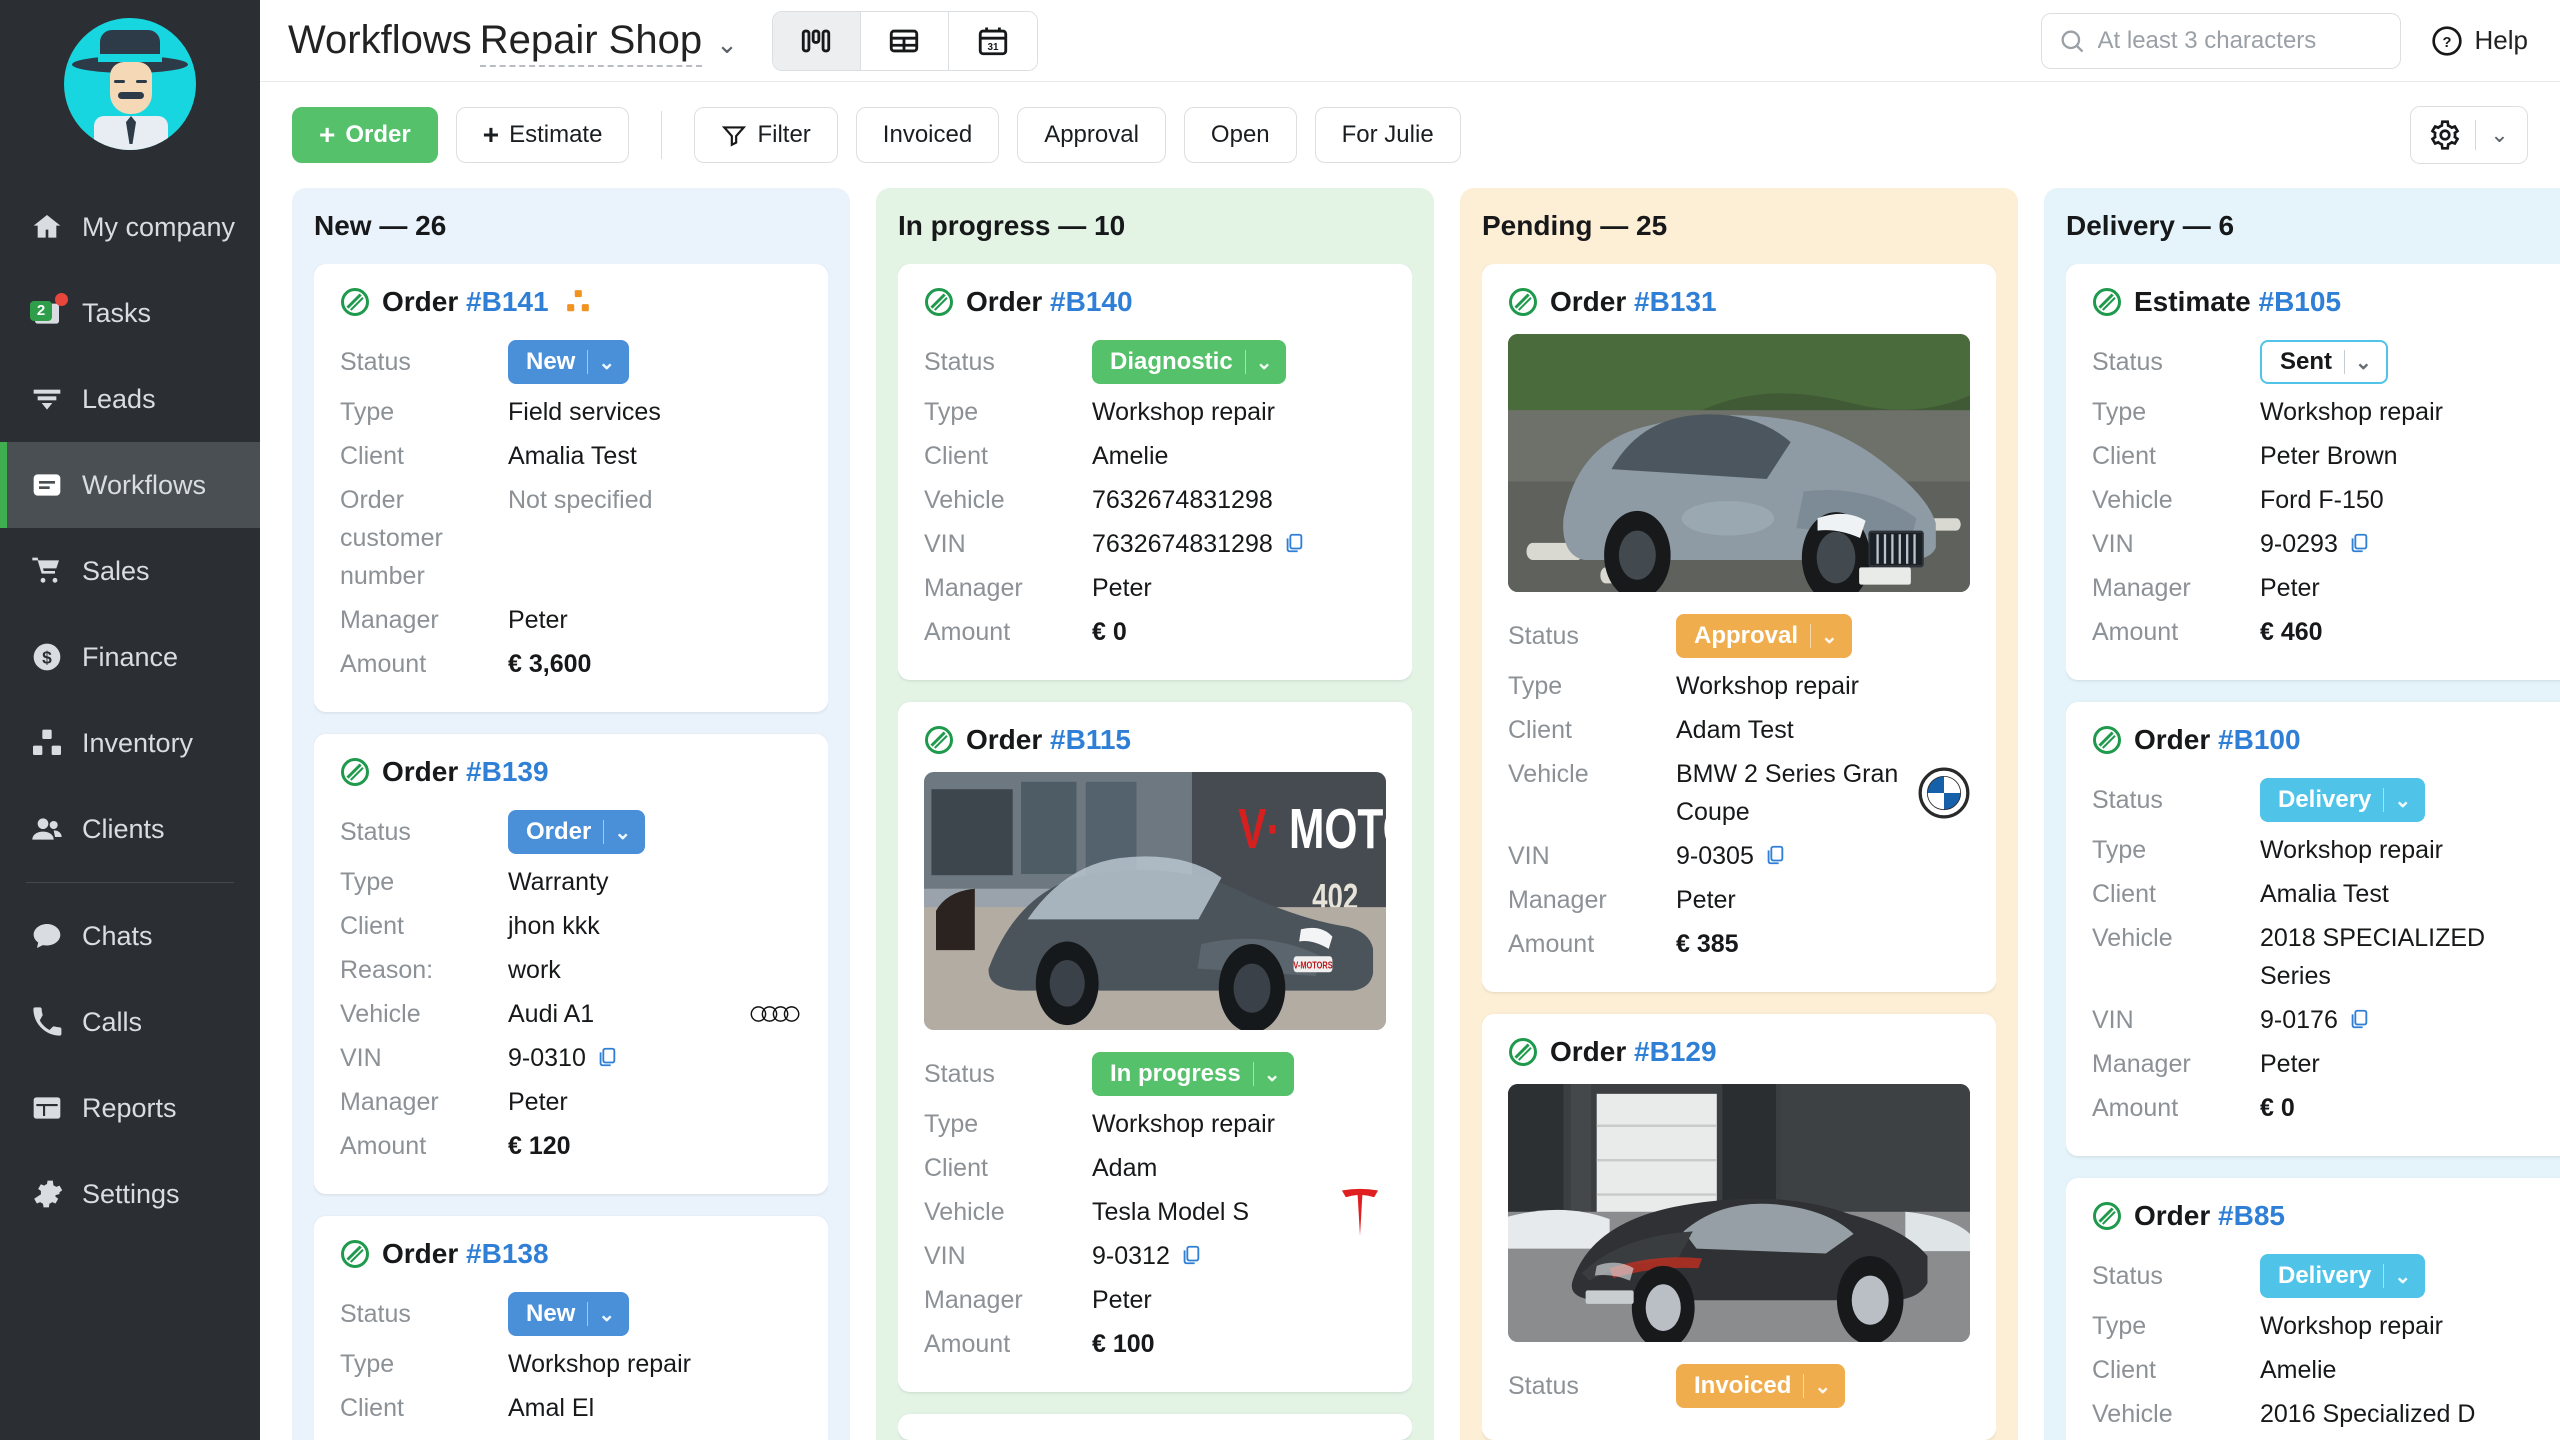  I want to click on card-number: #B100, so click(2259, 739).